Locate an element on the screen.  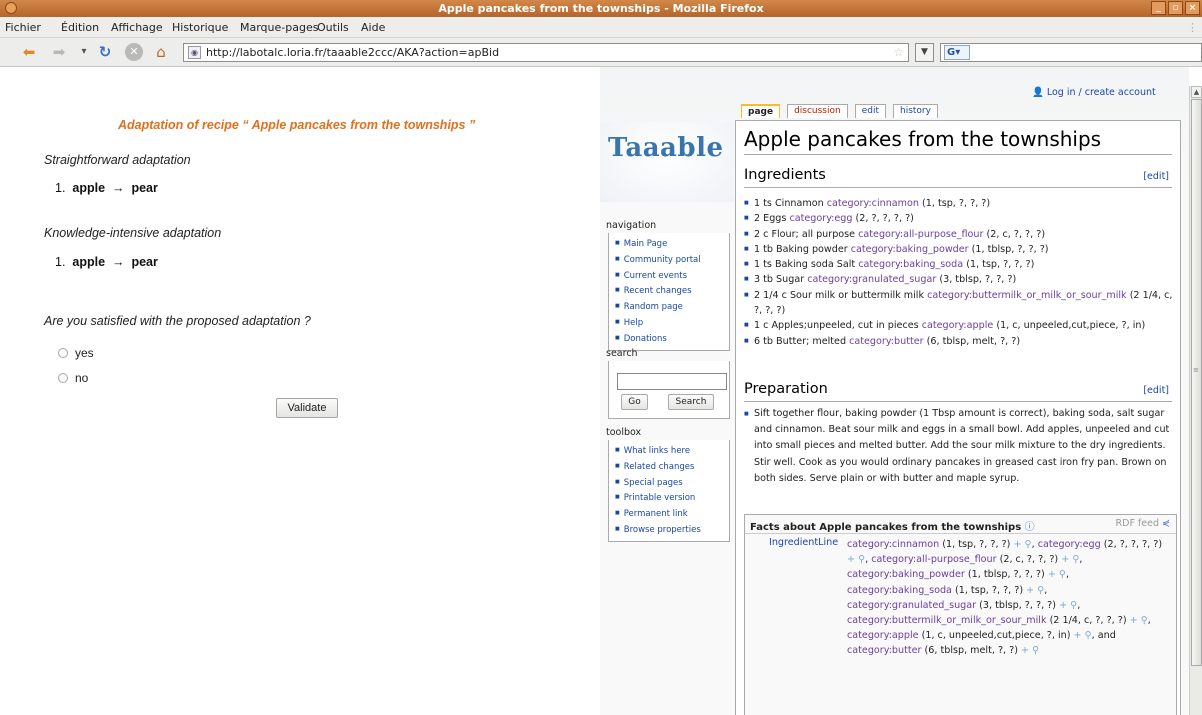
fact-category-link: category:granulated_sugar is located at coordinates (911, 605).